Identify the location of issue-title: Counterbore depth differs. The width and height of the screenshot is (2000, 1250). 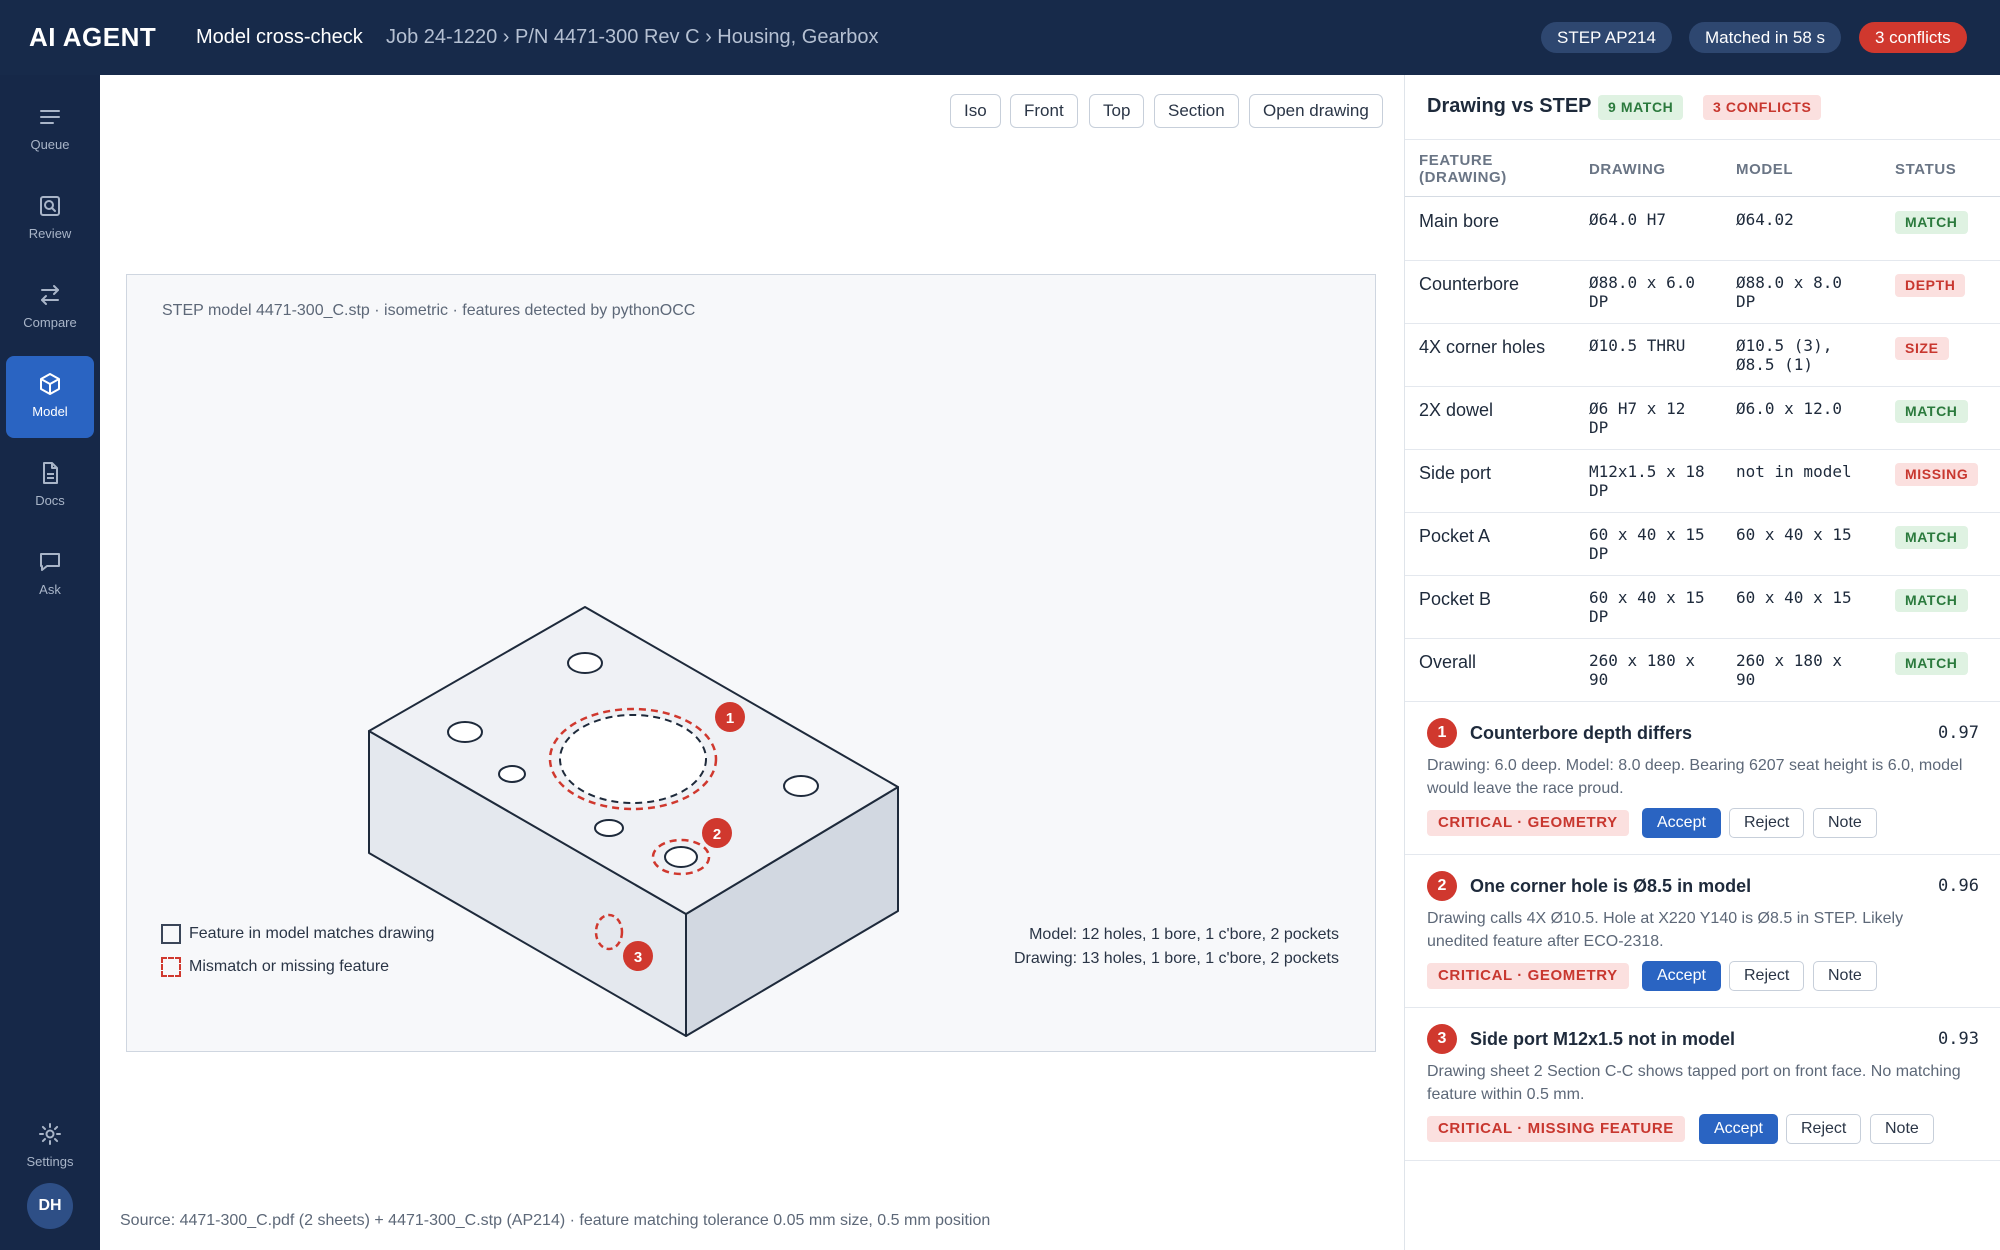
(1581, 733).